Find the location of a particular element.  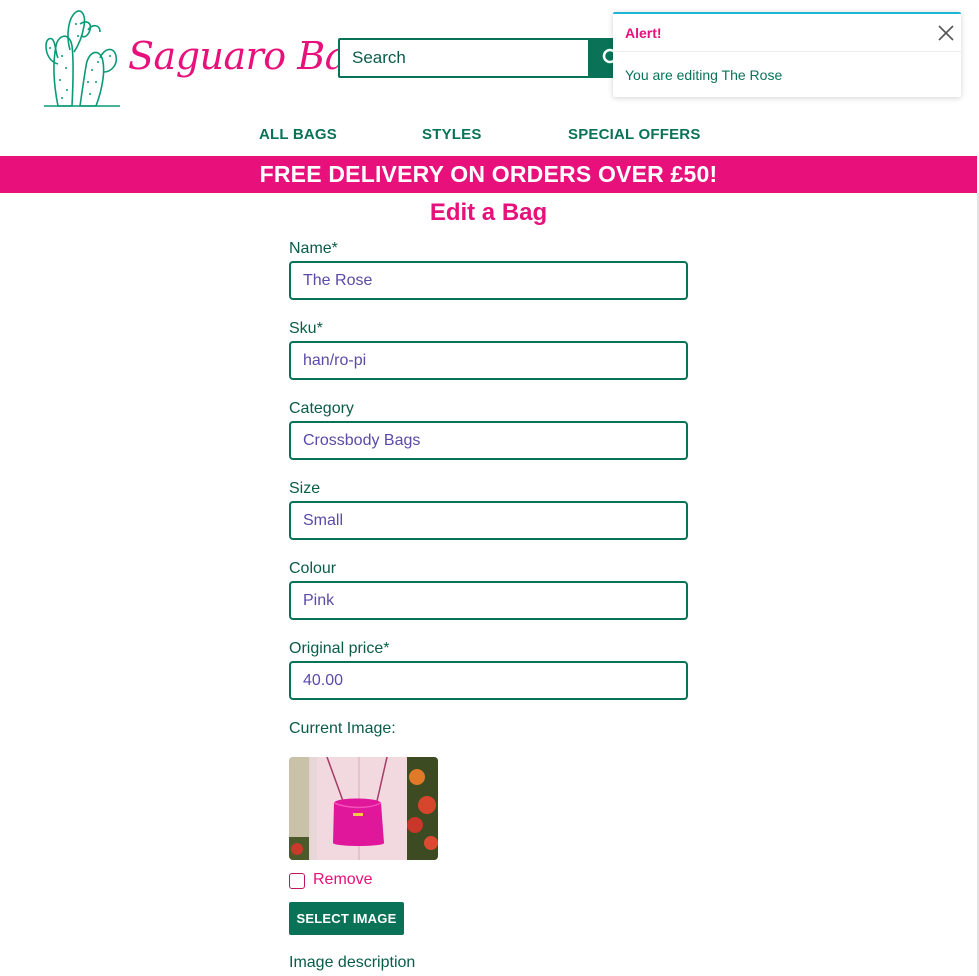

current-image-label: Current Image: is located at coordinates (342, 728).